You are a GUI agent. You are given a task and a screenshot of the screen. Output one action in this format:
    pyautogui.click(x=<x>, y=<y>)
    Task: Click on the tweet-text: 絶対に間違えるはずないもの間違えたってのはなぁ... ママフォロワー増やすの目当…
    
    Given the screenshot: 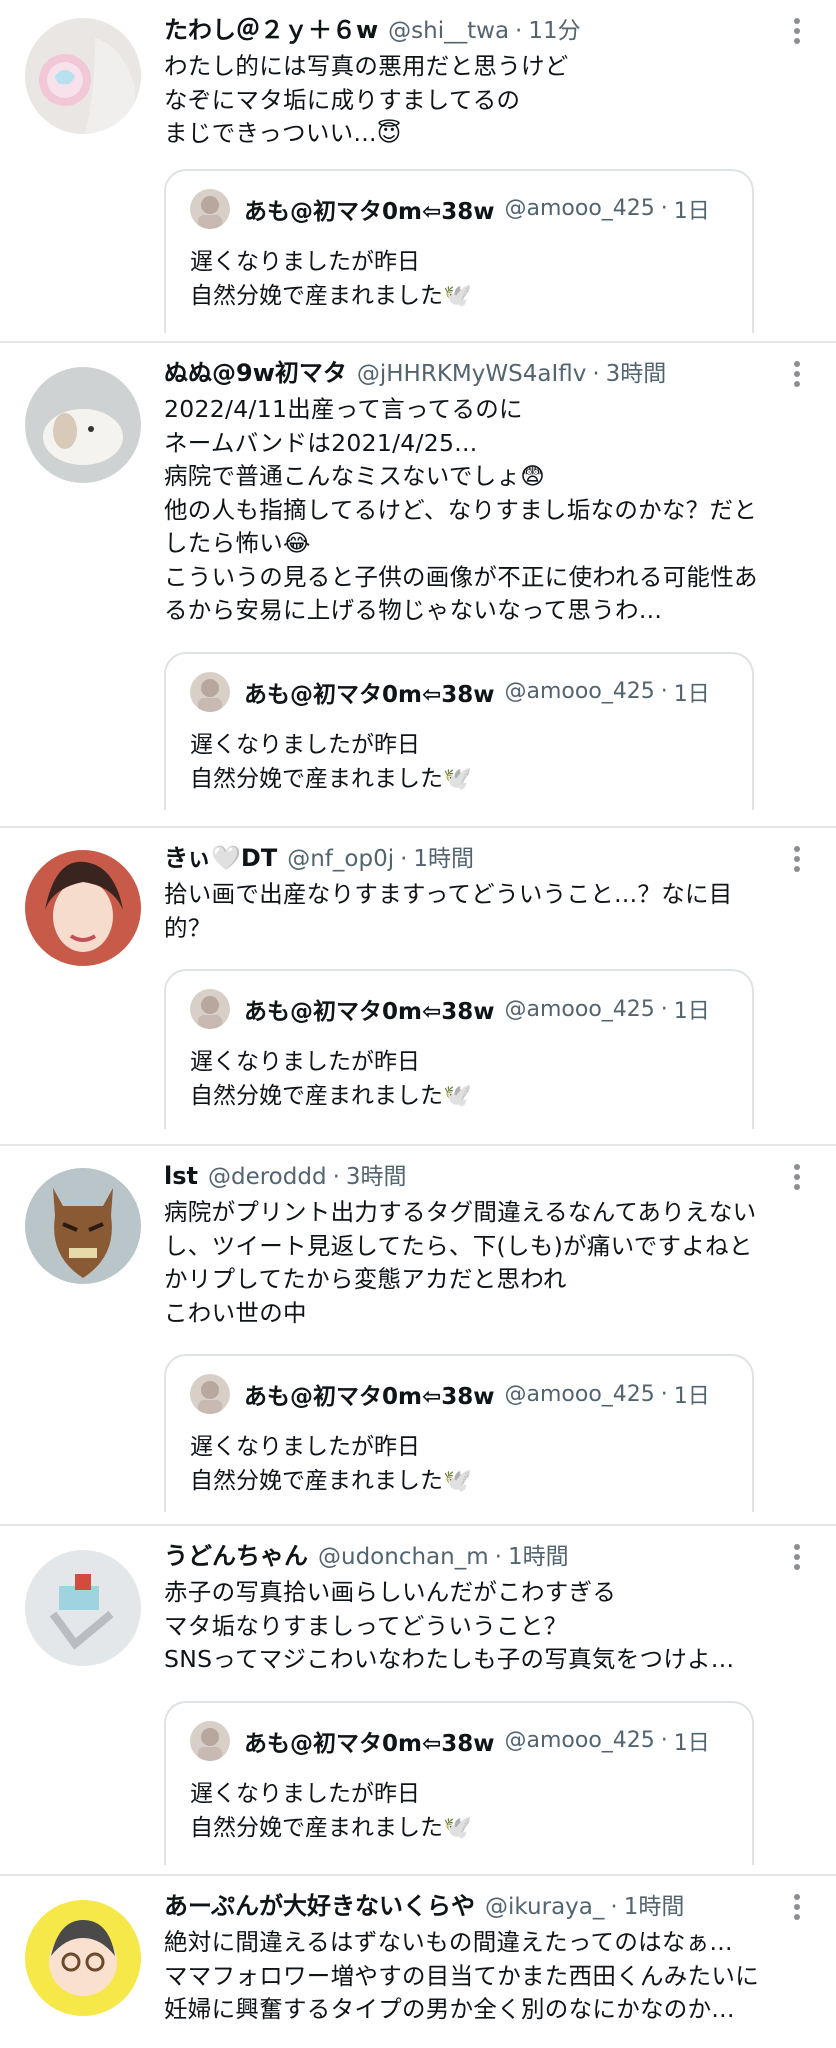 What is the action you would take?
    pyautogui.click(x=461, y=1975)
    